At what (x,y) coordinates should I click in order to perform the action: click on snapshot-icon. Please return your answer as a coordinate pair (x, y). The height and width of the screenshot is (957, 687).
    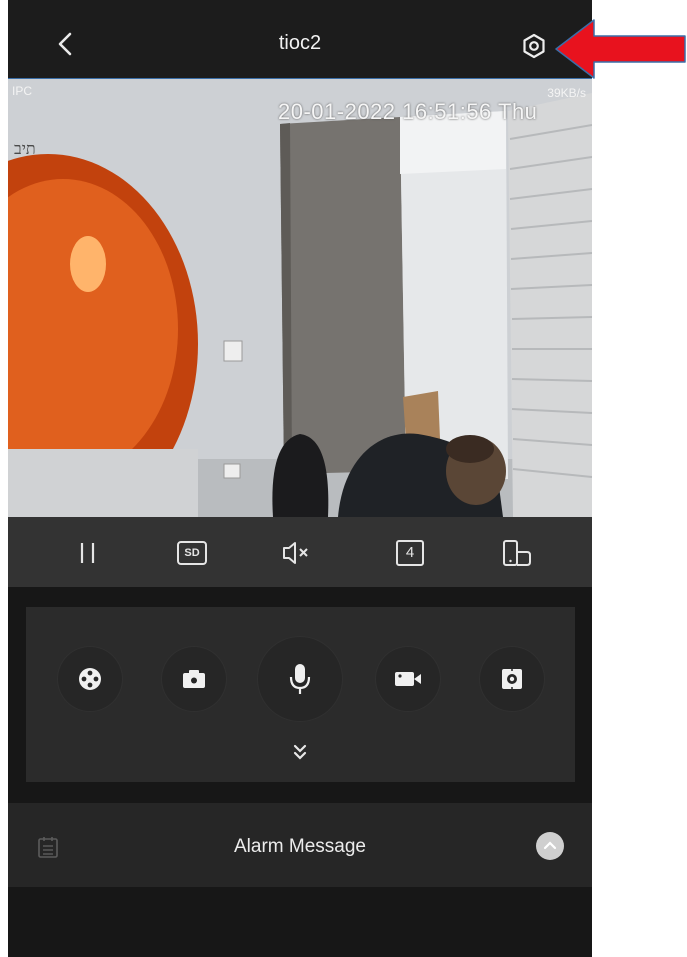
    Looking at the image, I should click on (194, 679).